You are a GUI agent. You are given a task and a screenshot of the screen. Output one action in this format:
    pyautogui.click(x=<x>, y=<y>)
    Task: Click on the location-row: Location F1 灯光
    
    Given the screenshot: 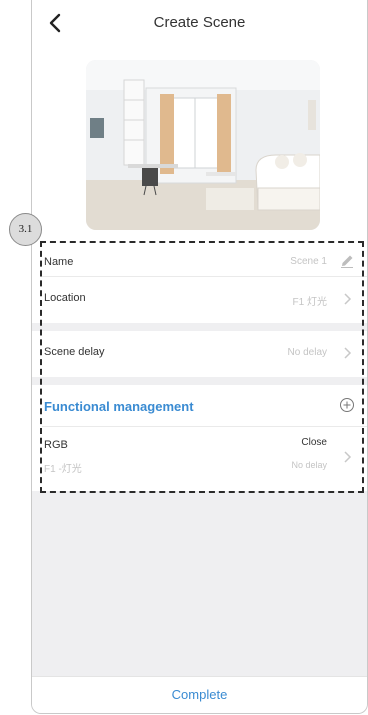 What is the action you would take?
    pyautogui.click(x=199, y=300)
    